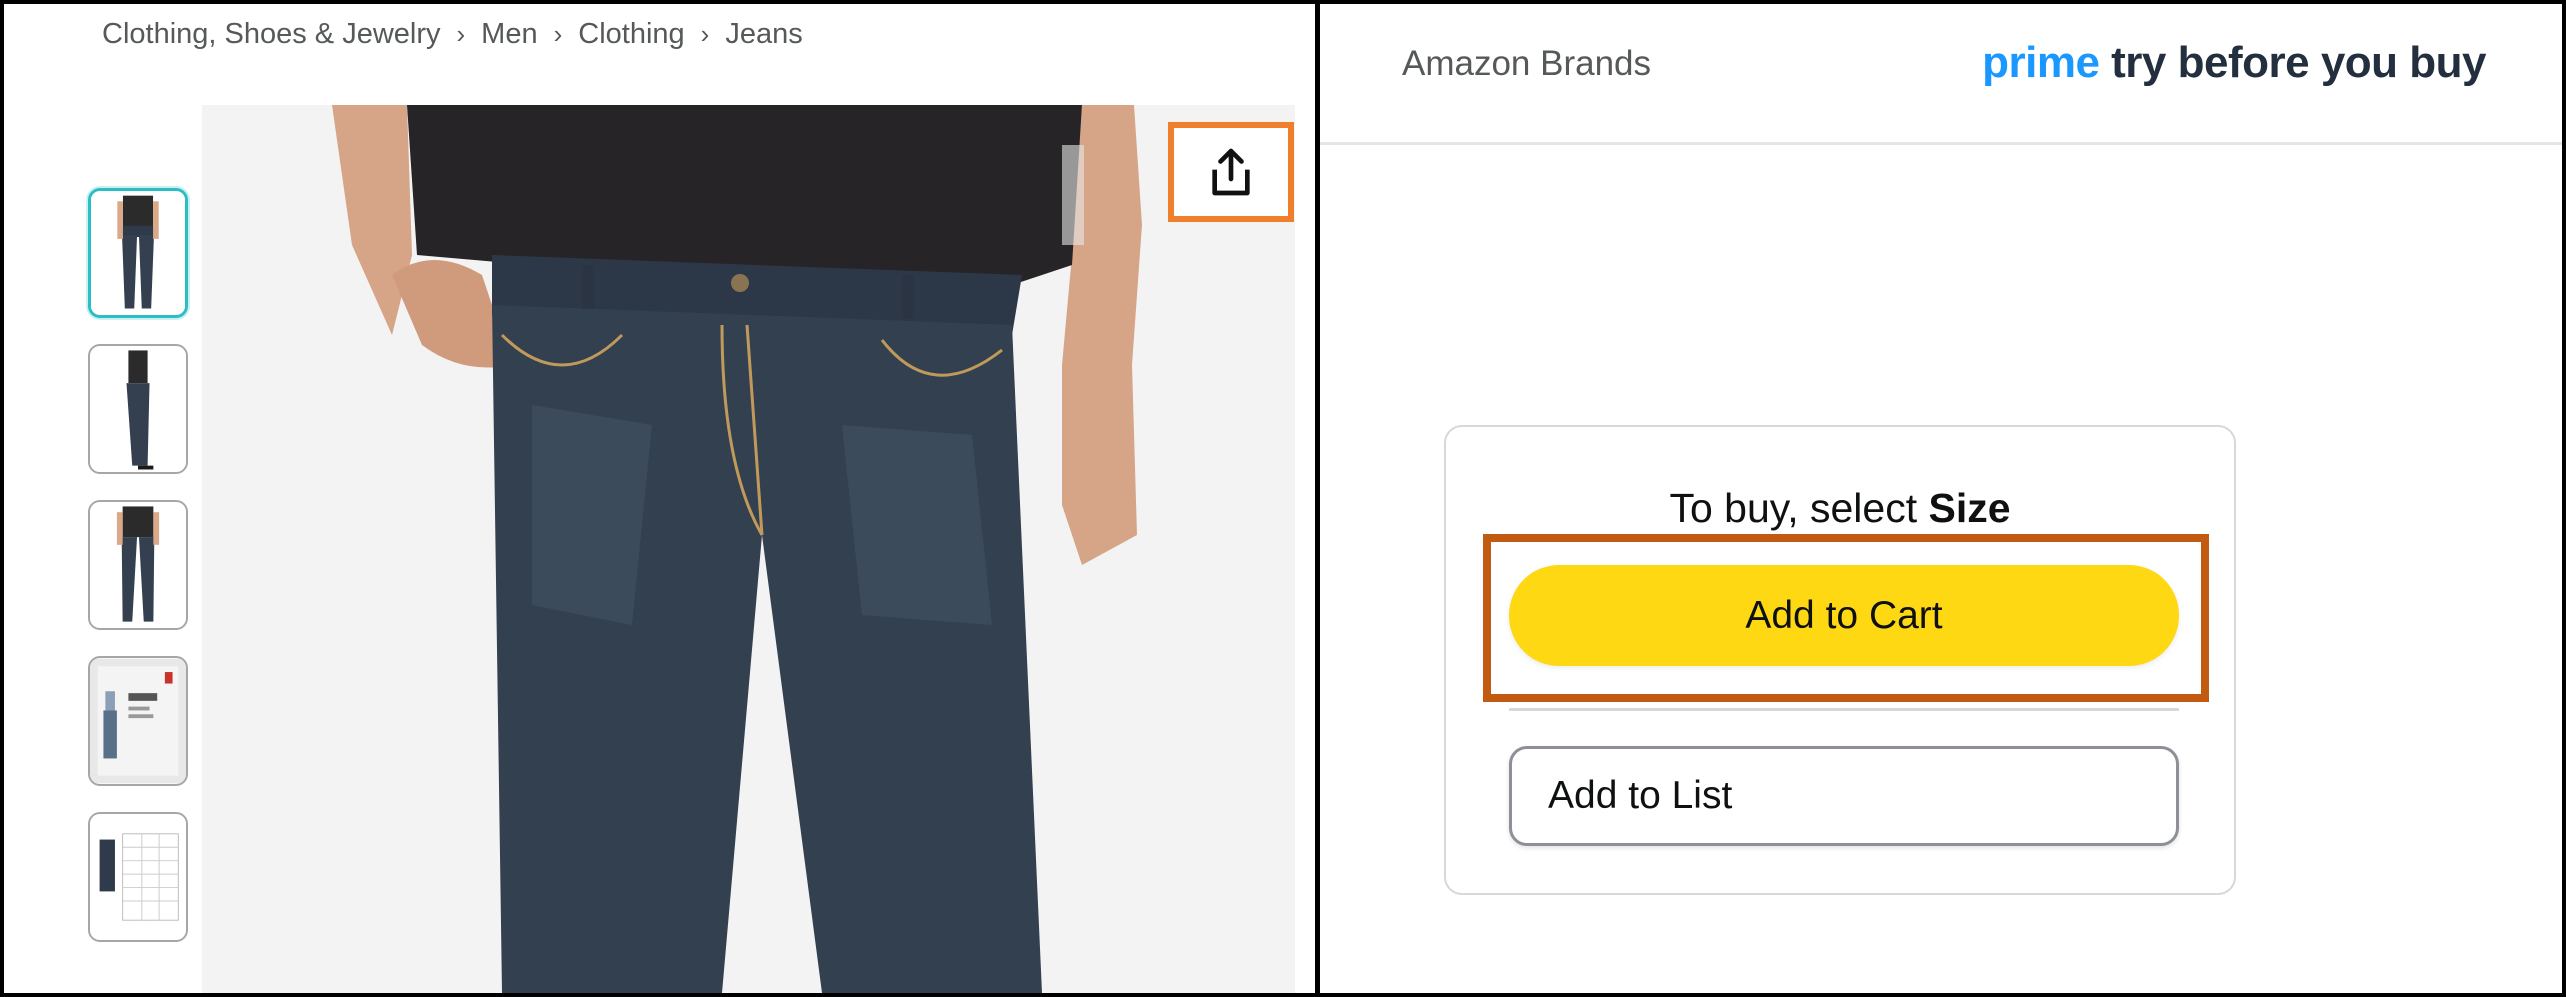  What do you see at coordinates (2041, 62) in the screenshot?
I see `prime-logo-text: prime` at bounding box center [2041, 62].